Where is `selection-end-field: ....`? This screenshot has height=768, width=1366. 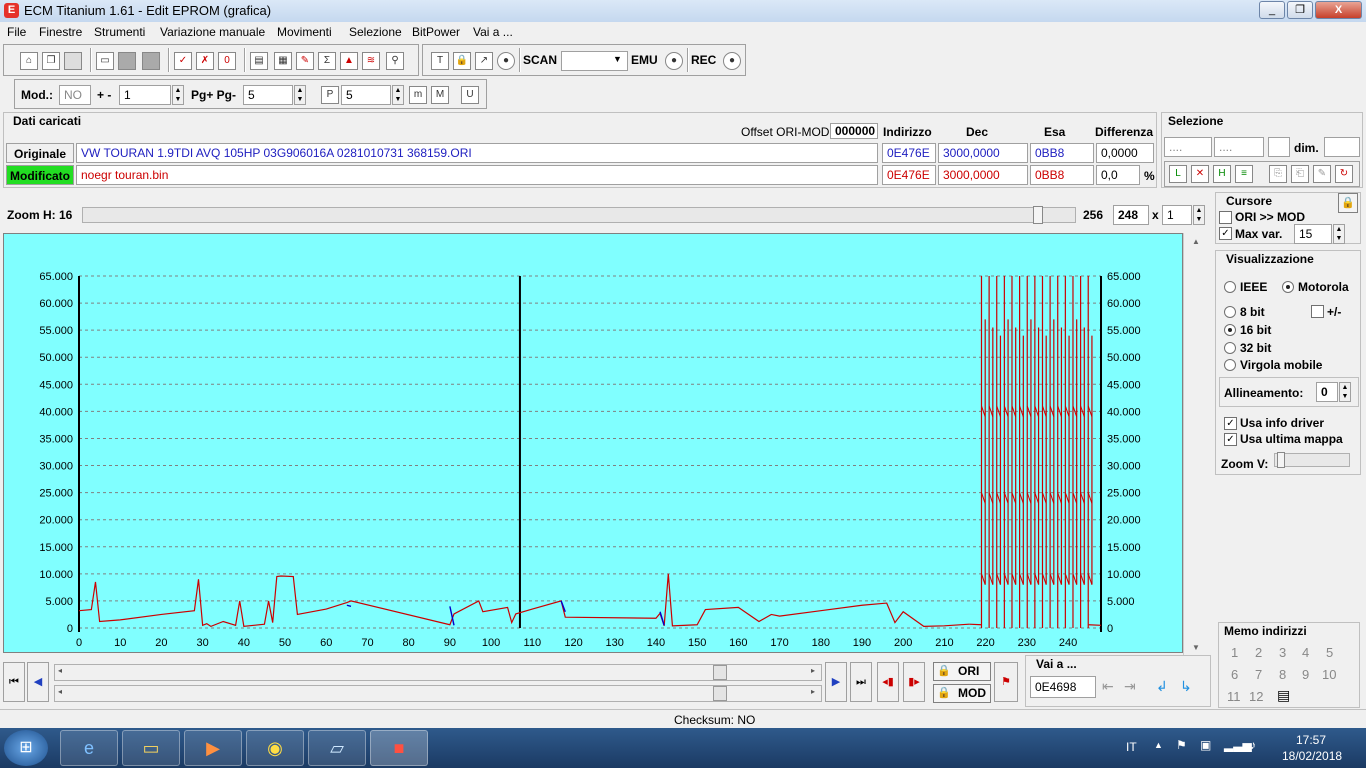
selection-end-field: .... is located at coordinates (1239, 147).